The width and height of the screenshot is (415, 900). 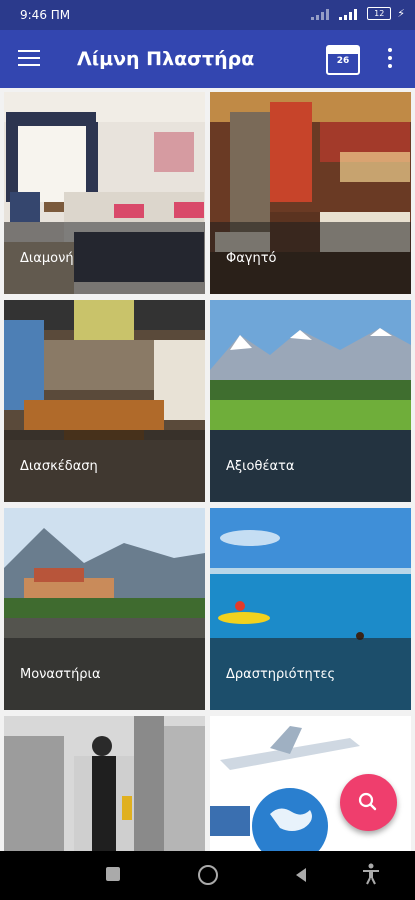 I want to click on page-title: Λίμνη Πλαστήρα, so click(x=166, y=59).